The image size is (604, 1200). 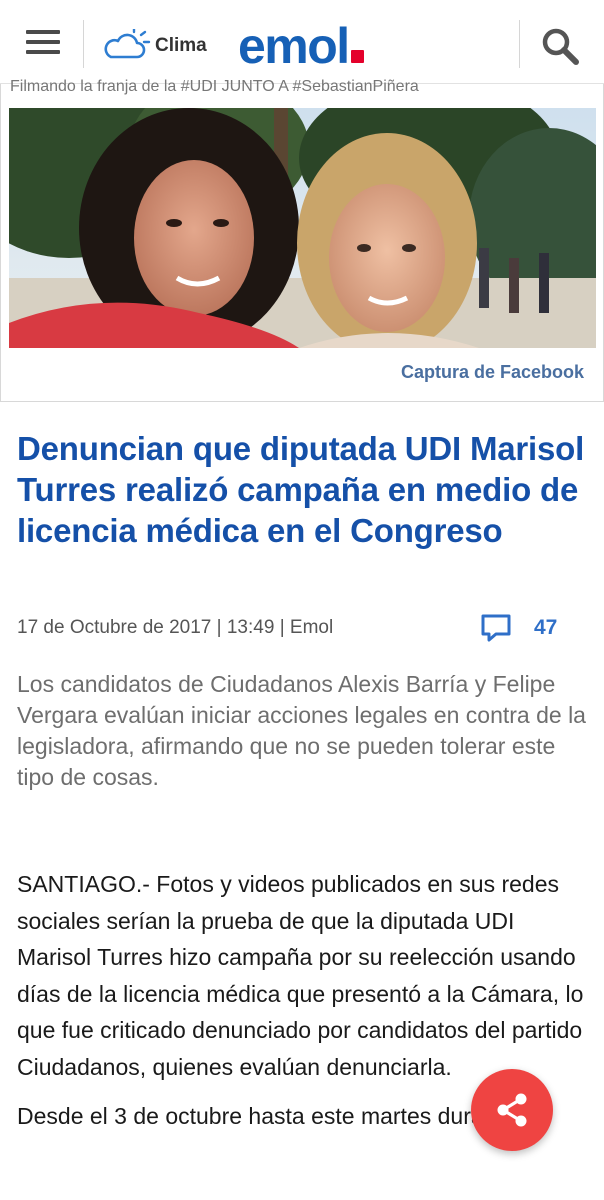 I want to click on hamburger-menu-icon, so click(x=43, y=44).